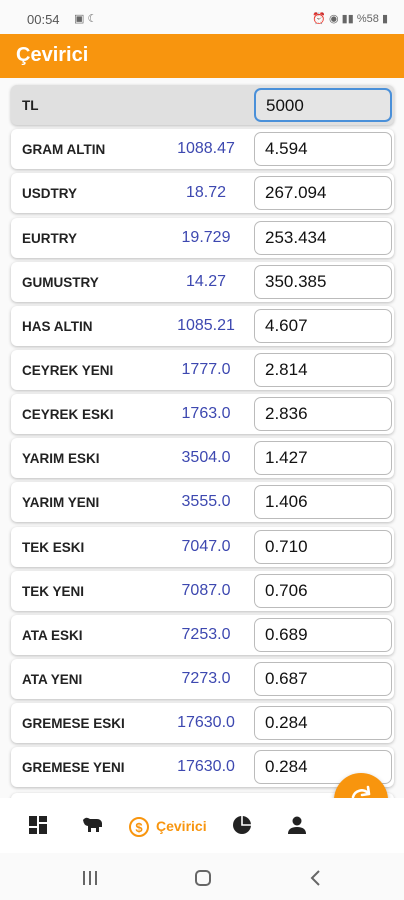  Describe the element at coordinates (50, 238) in the screenshot. I see `currency-label: EURTRY` at that location.